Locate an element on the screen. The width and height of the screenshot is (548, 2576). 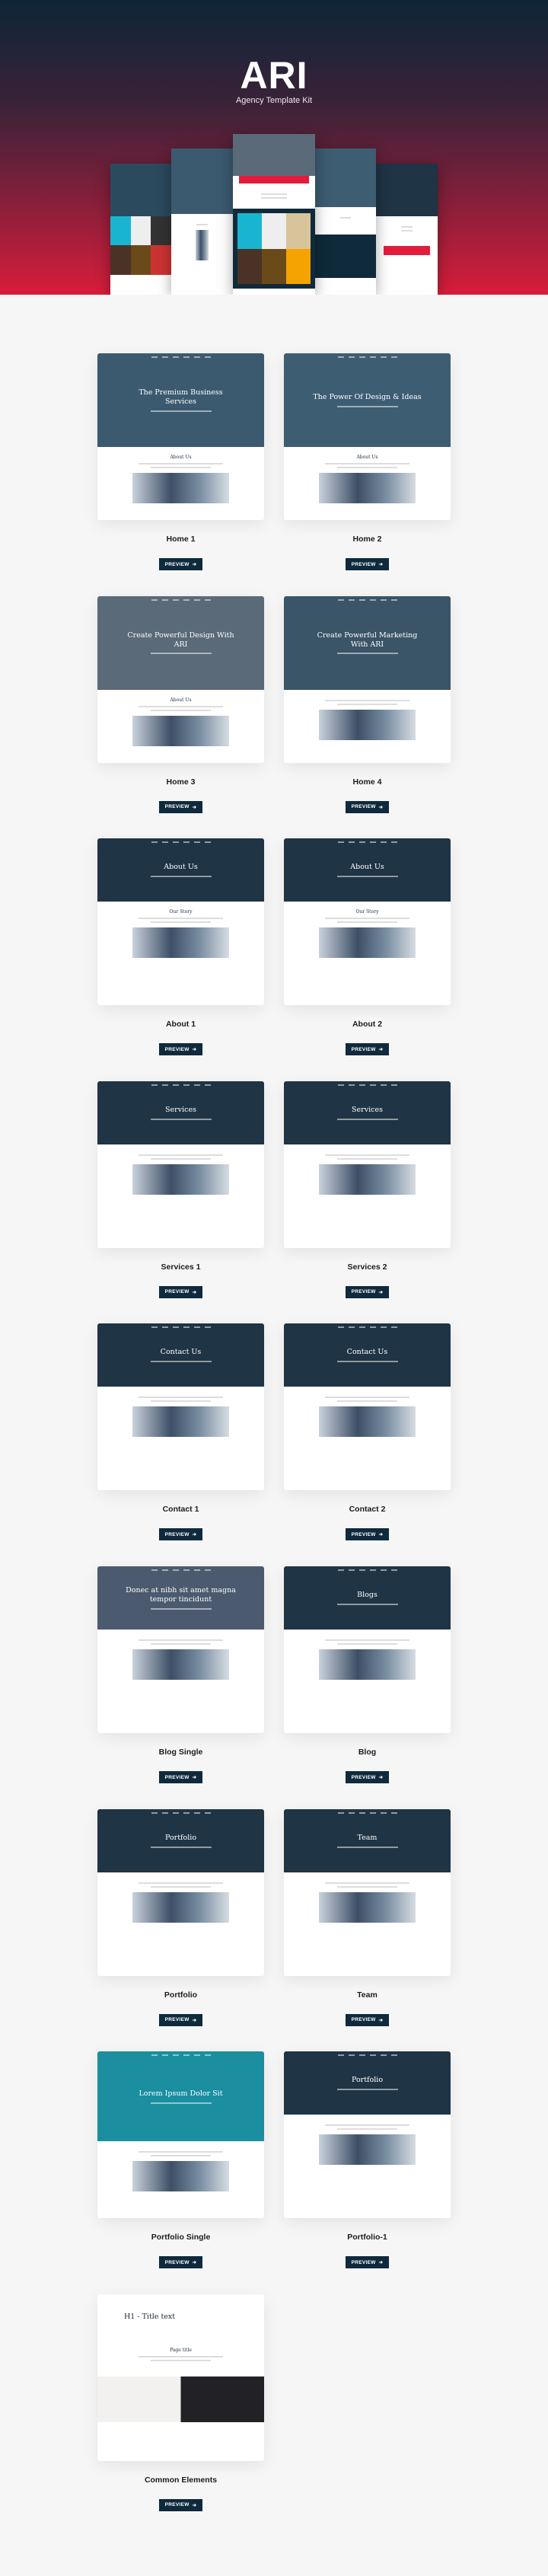
thumbnail-section-title: Our Story is located at coordinates (367, 912).